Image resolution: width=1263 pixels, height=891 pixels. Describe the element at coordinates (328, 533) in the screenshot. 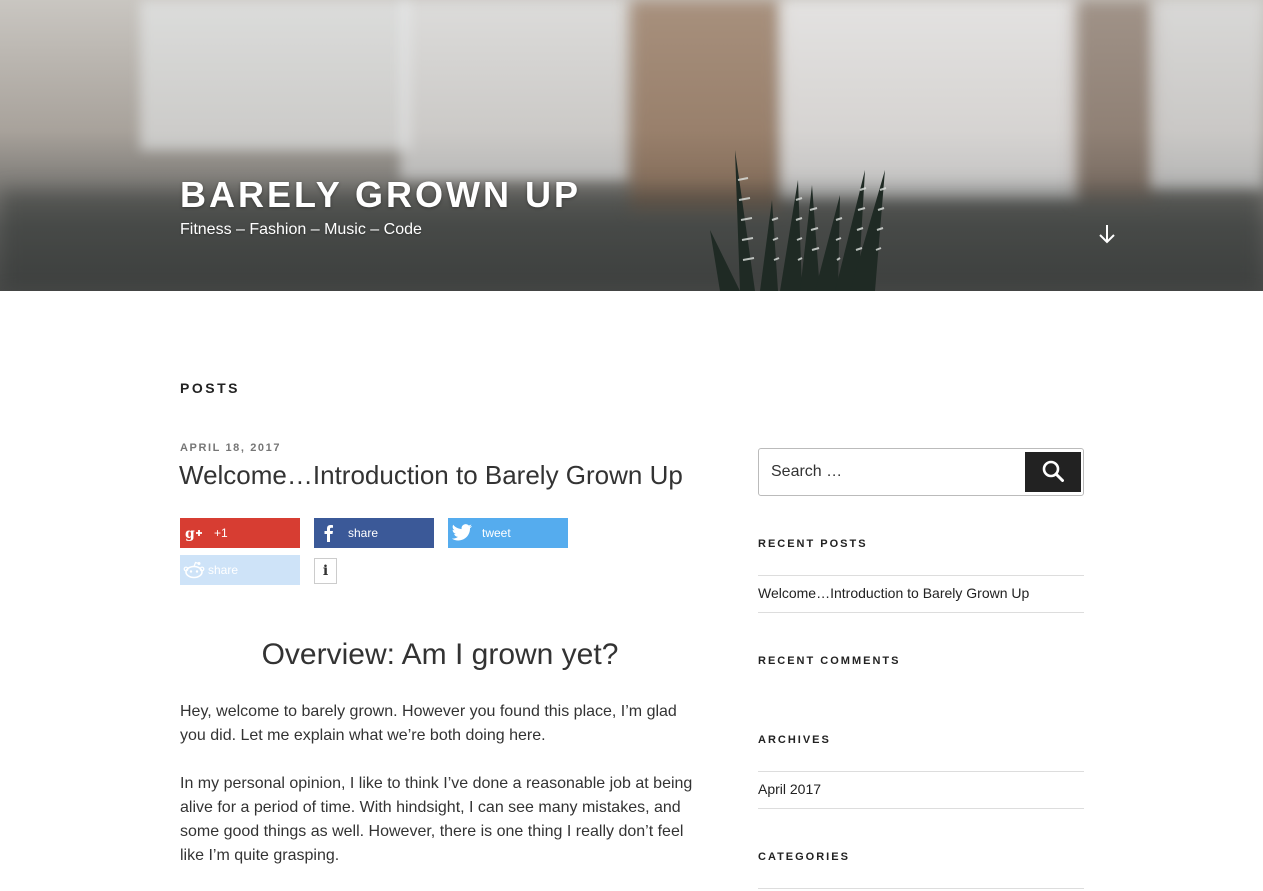

I see `facebook-icon` at that location.